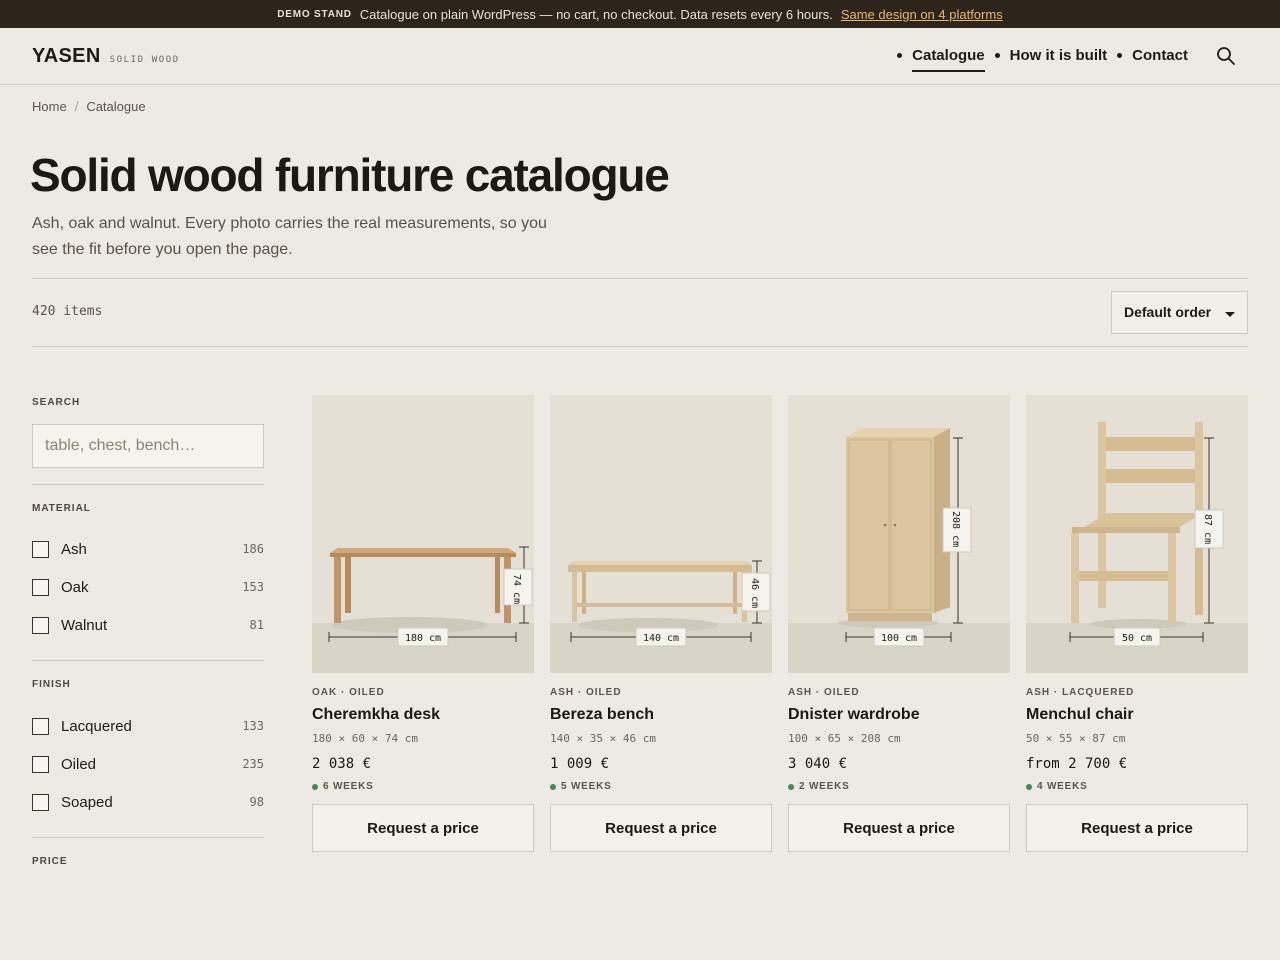  I want to click on width-tag: 100 cm, so click(899, 638).